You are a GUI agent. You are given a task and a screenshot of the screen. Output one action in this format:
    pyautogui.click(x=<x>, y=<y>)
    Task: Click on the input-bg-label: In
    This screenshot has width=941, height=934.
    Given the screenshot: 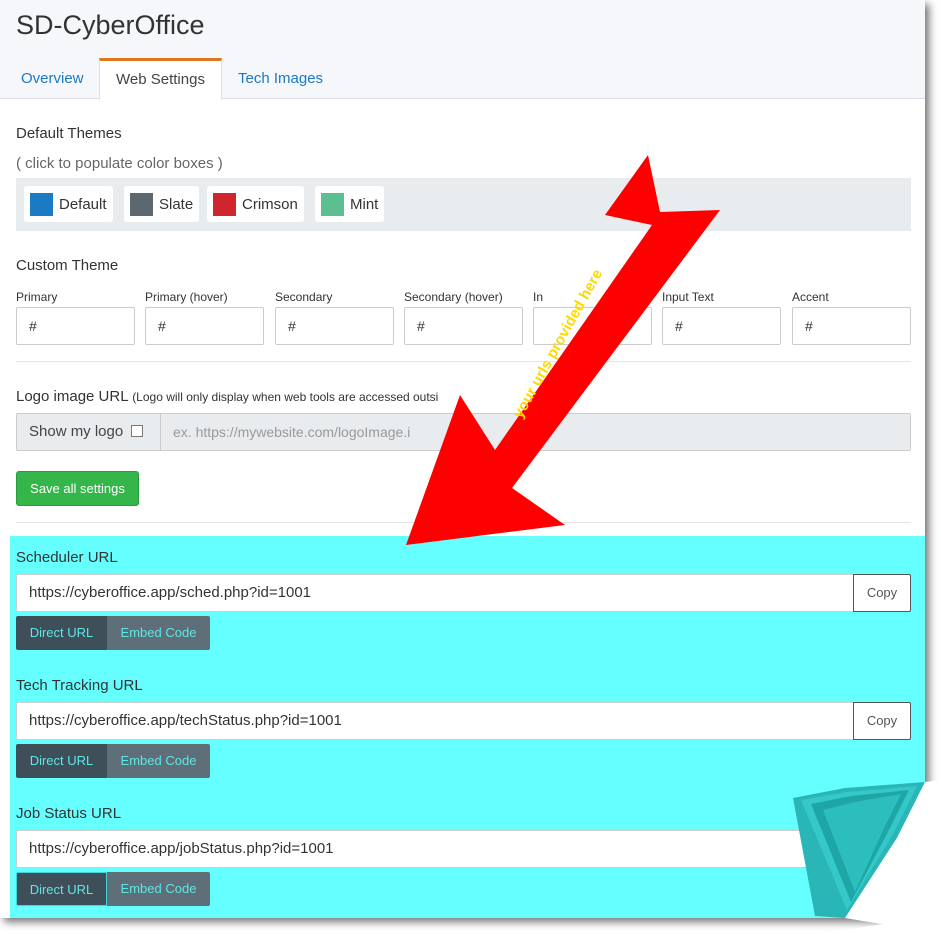 What is the action you would take?
    pyautogui.click(x=538, y=297)
    